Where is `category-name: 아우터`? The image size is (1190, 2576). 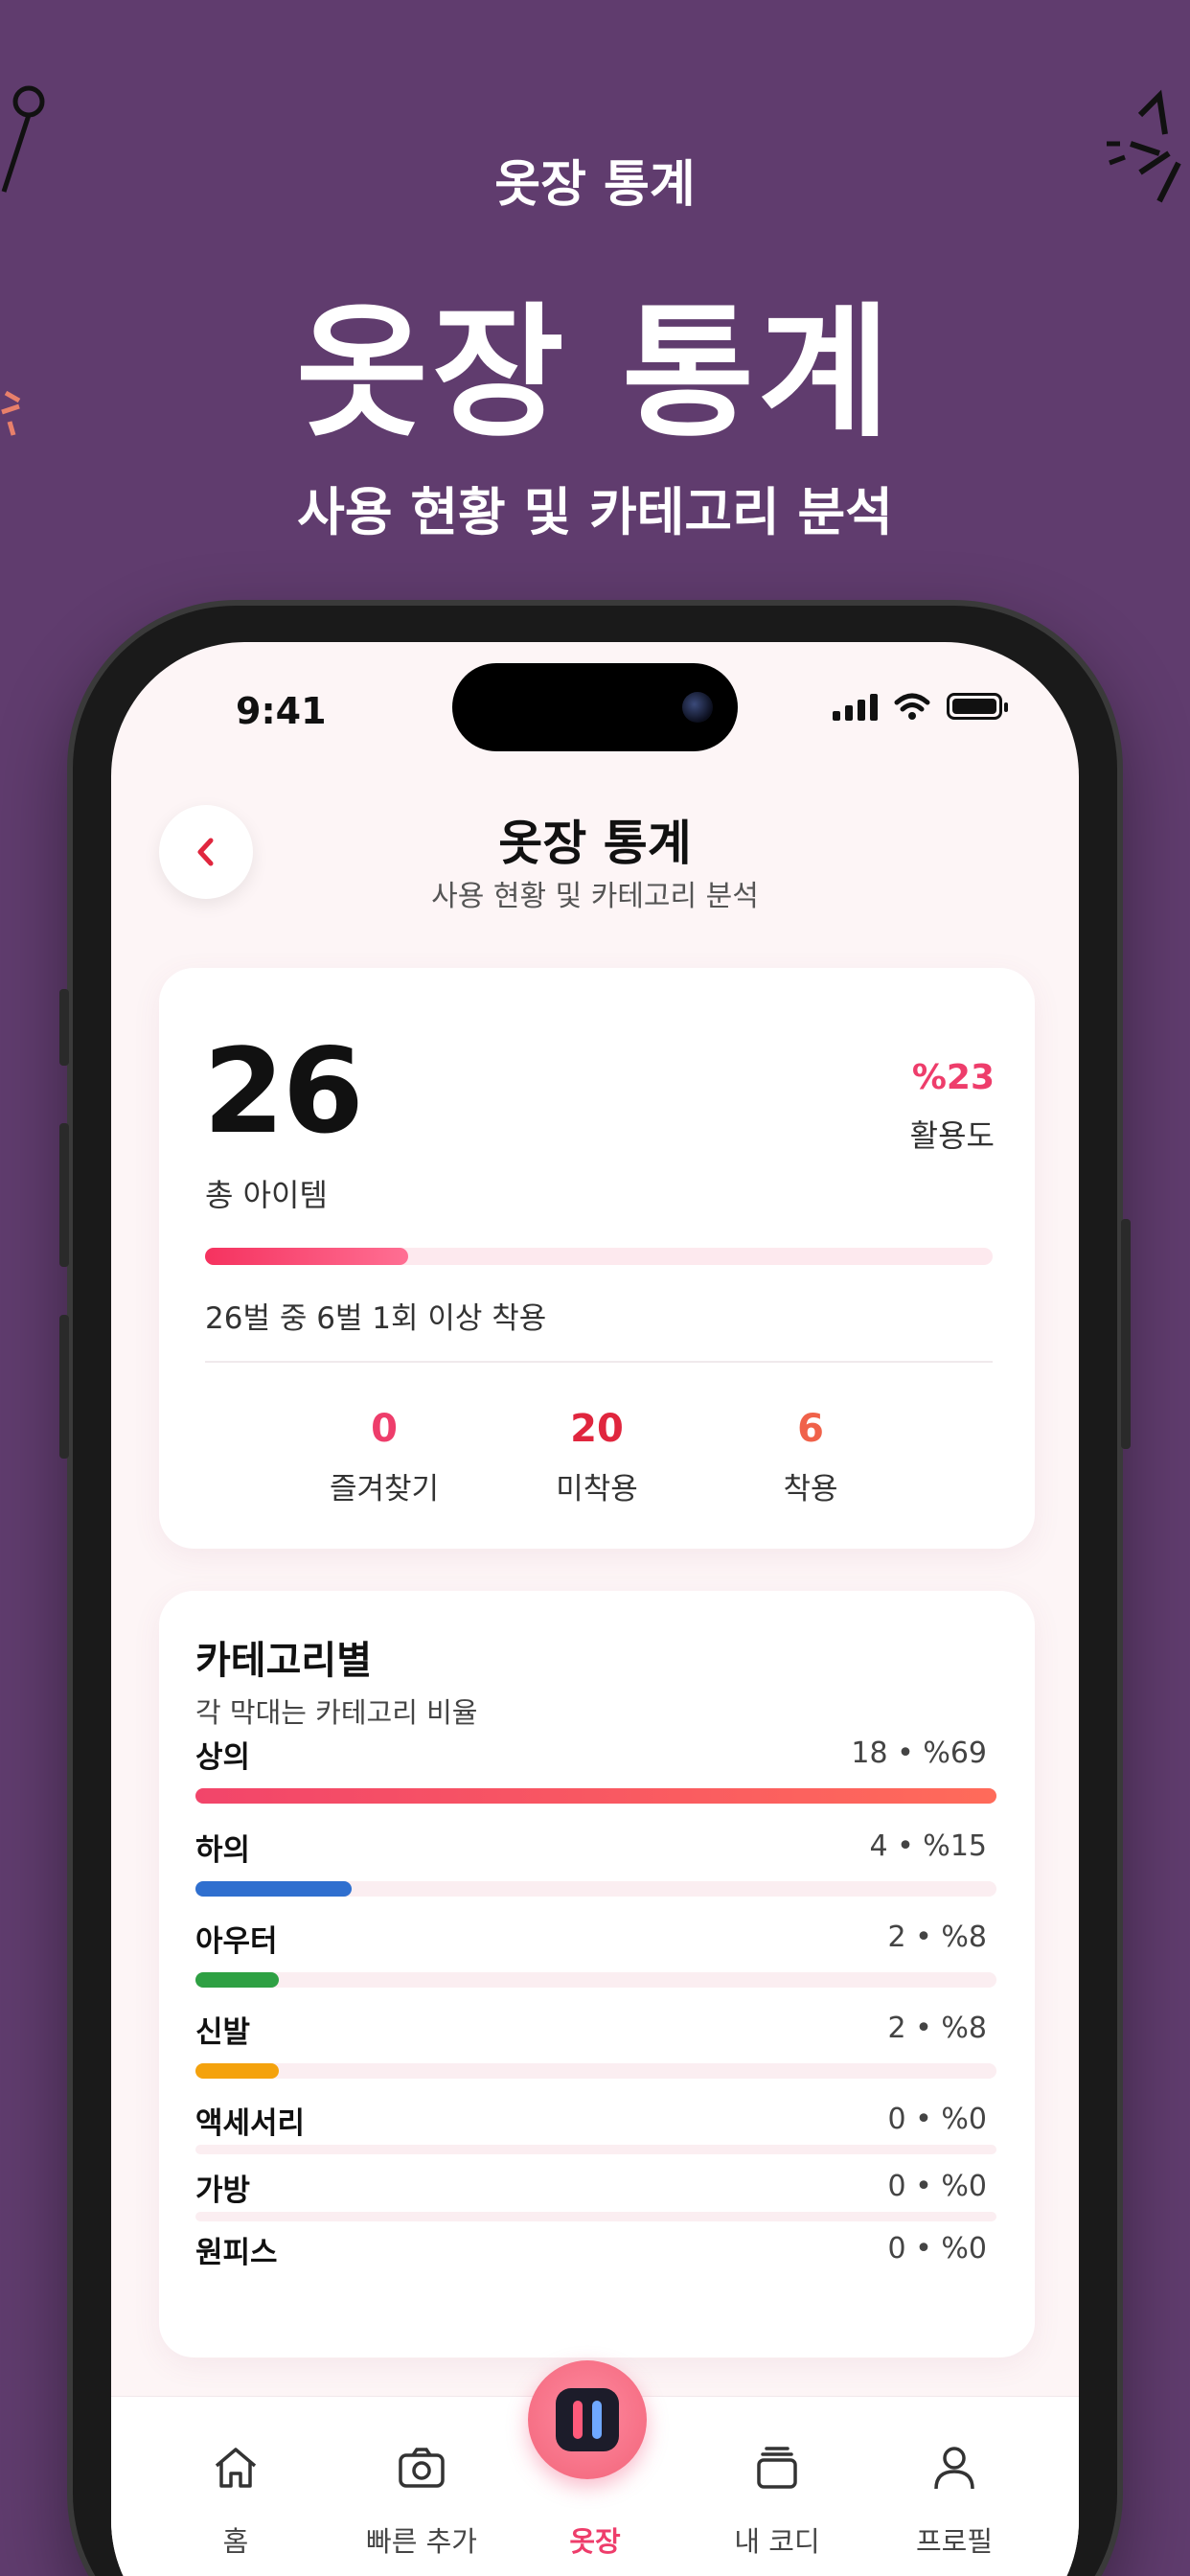 category-name: 아우터 is located at coordinates (237, 1941).